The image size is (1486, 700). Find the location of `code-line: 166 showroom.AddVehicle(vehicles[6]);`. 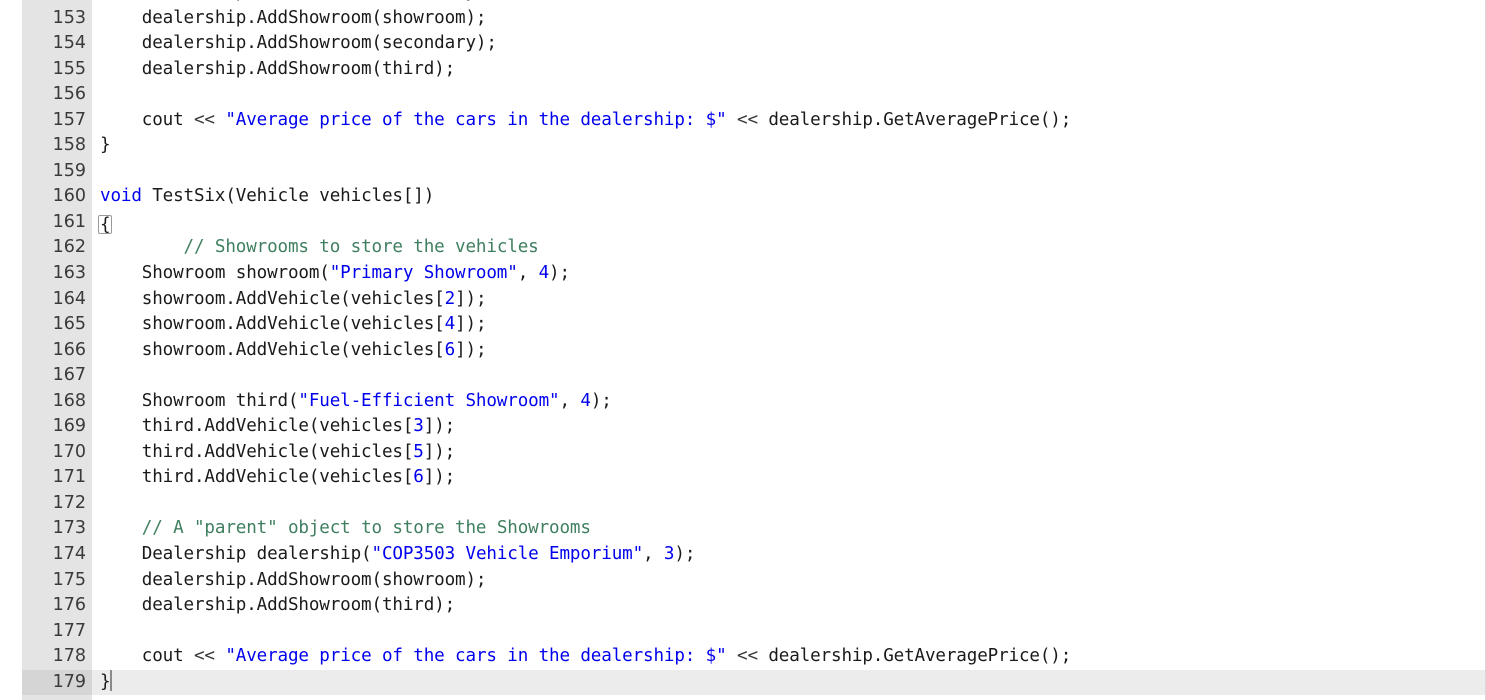

code-line: 166 showroom.AddVehicle(vehicles[6]); is located at coordinates (742, 351).